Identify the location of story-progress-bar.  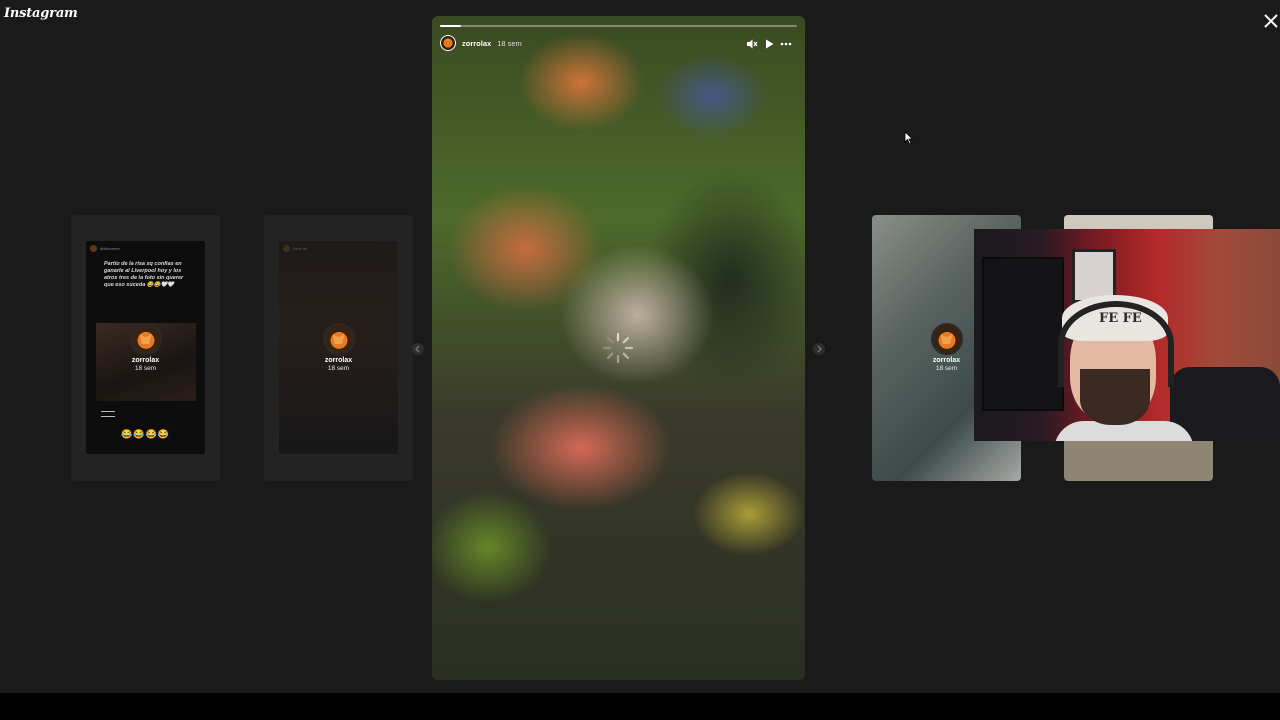
(618, 26).